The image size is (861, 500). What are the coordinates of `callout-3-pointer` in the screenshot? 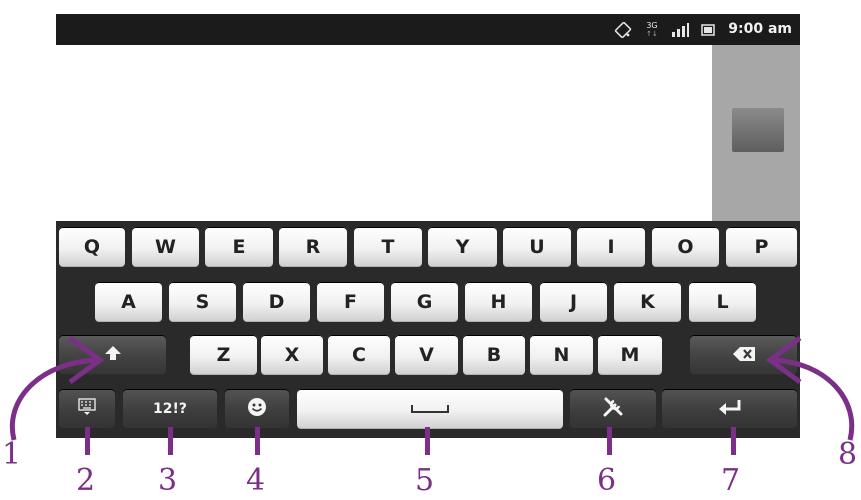 It's located at (170, 441).